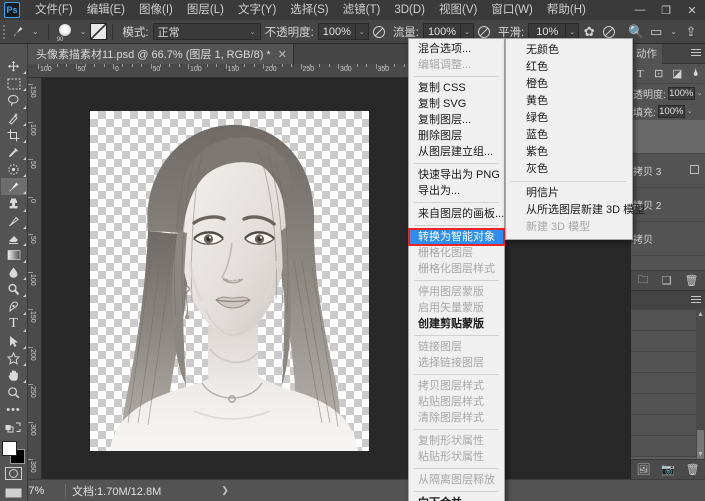 Image resolution: width=705 pixels, height=501 pixels. What do you see at coordinates (696, 300) in the screenshot?
I see `secondary-panel-menu-icon` at bounding box center [696, 300].